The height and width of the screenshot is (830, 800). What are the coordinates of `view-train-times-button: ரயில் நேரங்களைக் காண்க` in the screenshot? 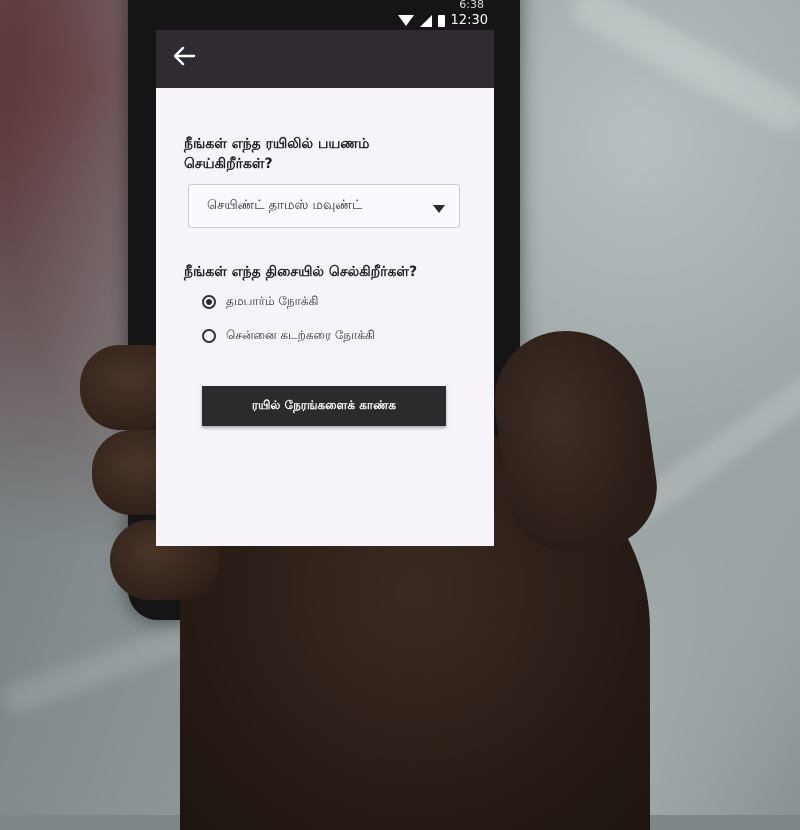 It's located at (324, 406).